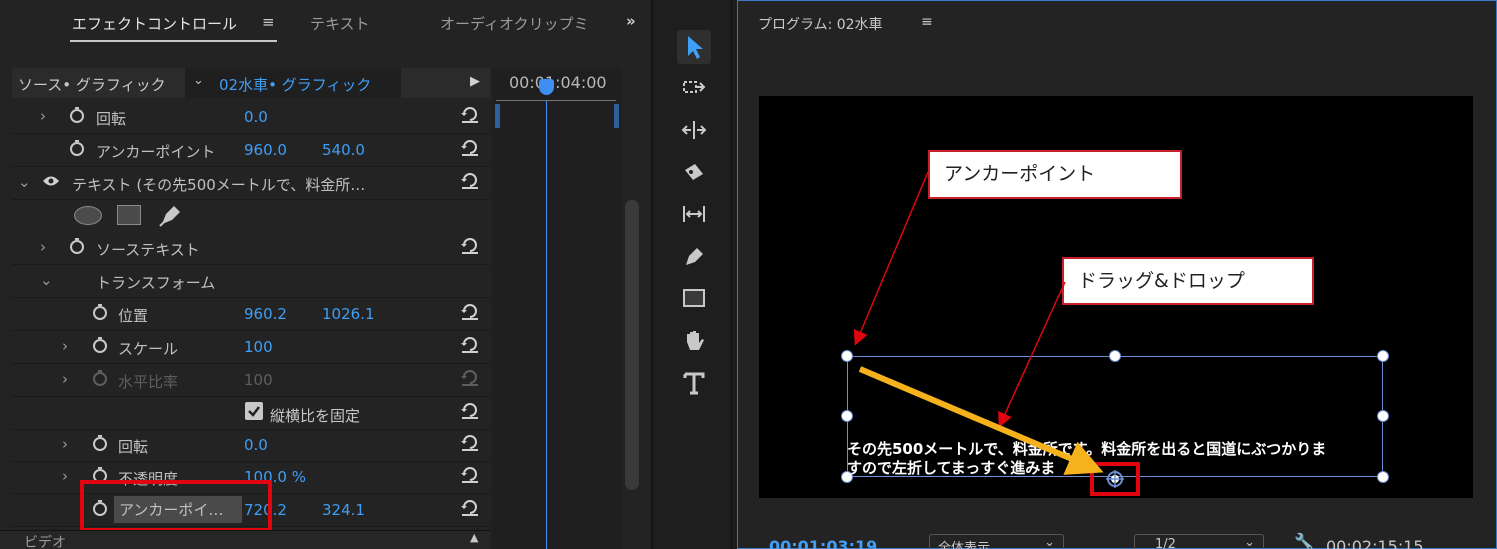 The width and height of the screenshot is (1497, 549). What do you see at coordinates (176, 506) in the screenshot?
I see `highlight-box` at bounding box center [176, 506].